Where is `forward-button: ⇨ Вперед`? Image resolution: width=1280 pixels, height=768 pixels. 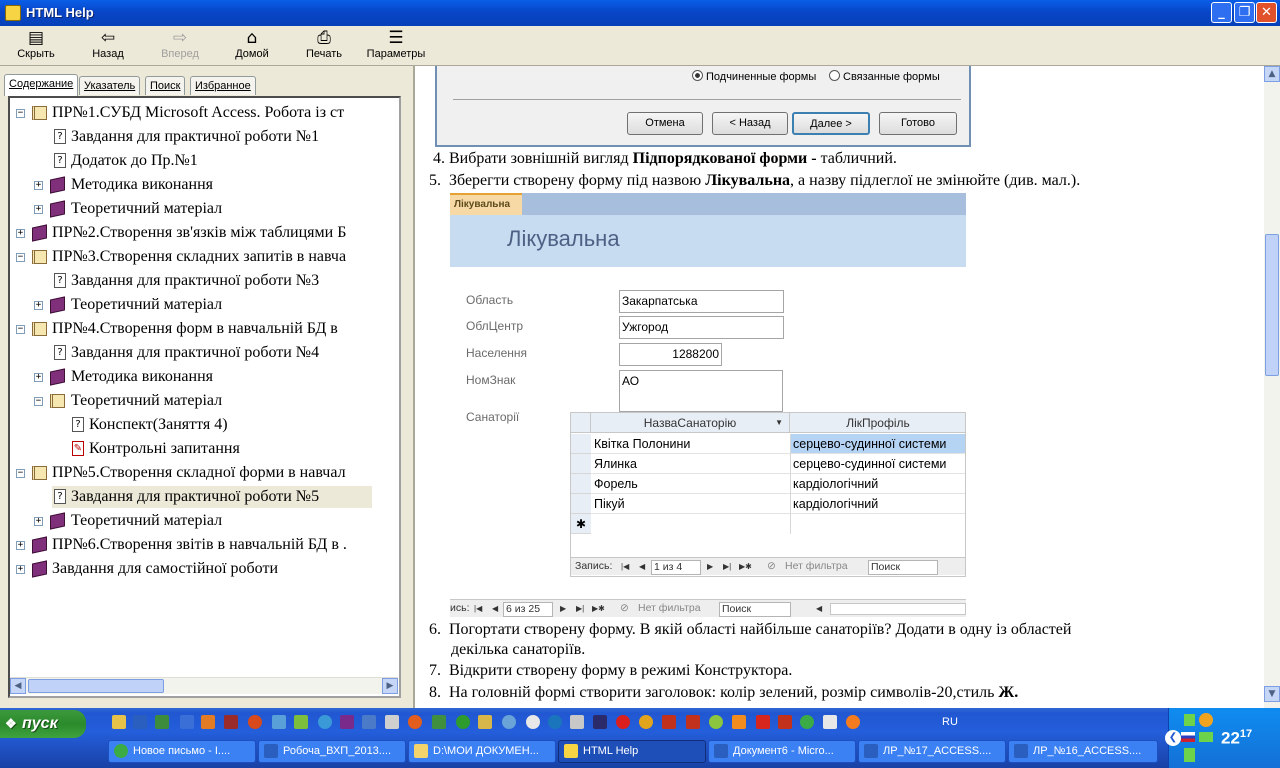
forward-button: ⇨ Вперед is located at coordinates (180, 46).